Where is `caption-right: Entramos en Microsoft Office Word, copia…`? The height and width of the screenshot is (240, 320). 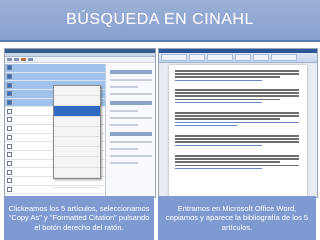 caption-right: Entramos en Microsoft Office Word, copia… is located at coordinates (237, 218).